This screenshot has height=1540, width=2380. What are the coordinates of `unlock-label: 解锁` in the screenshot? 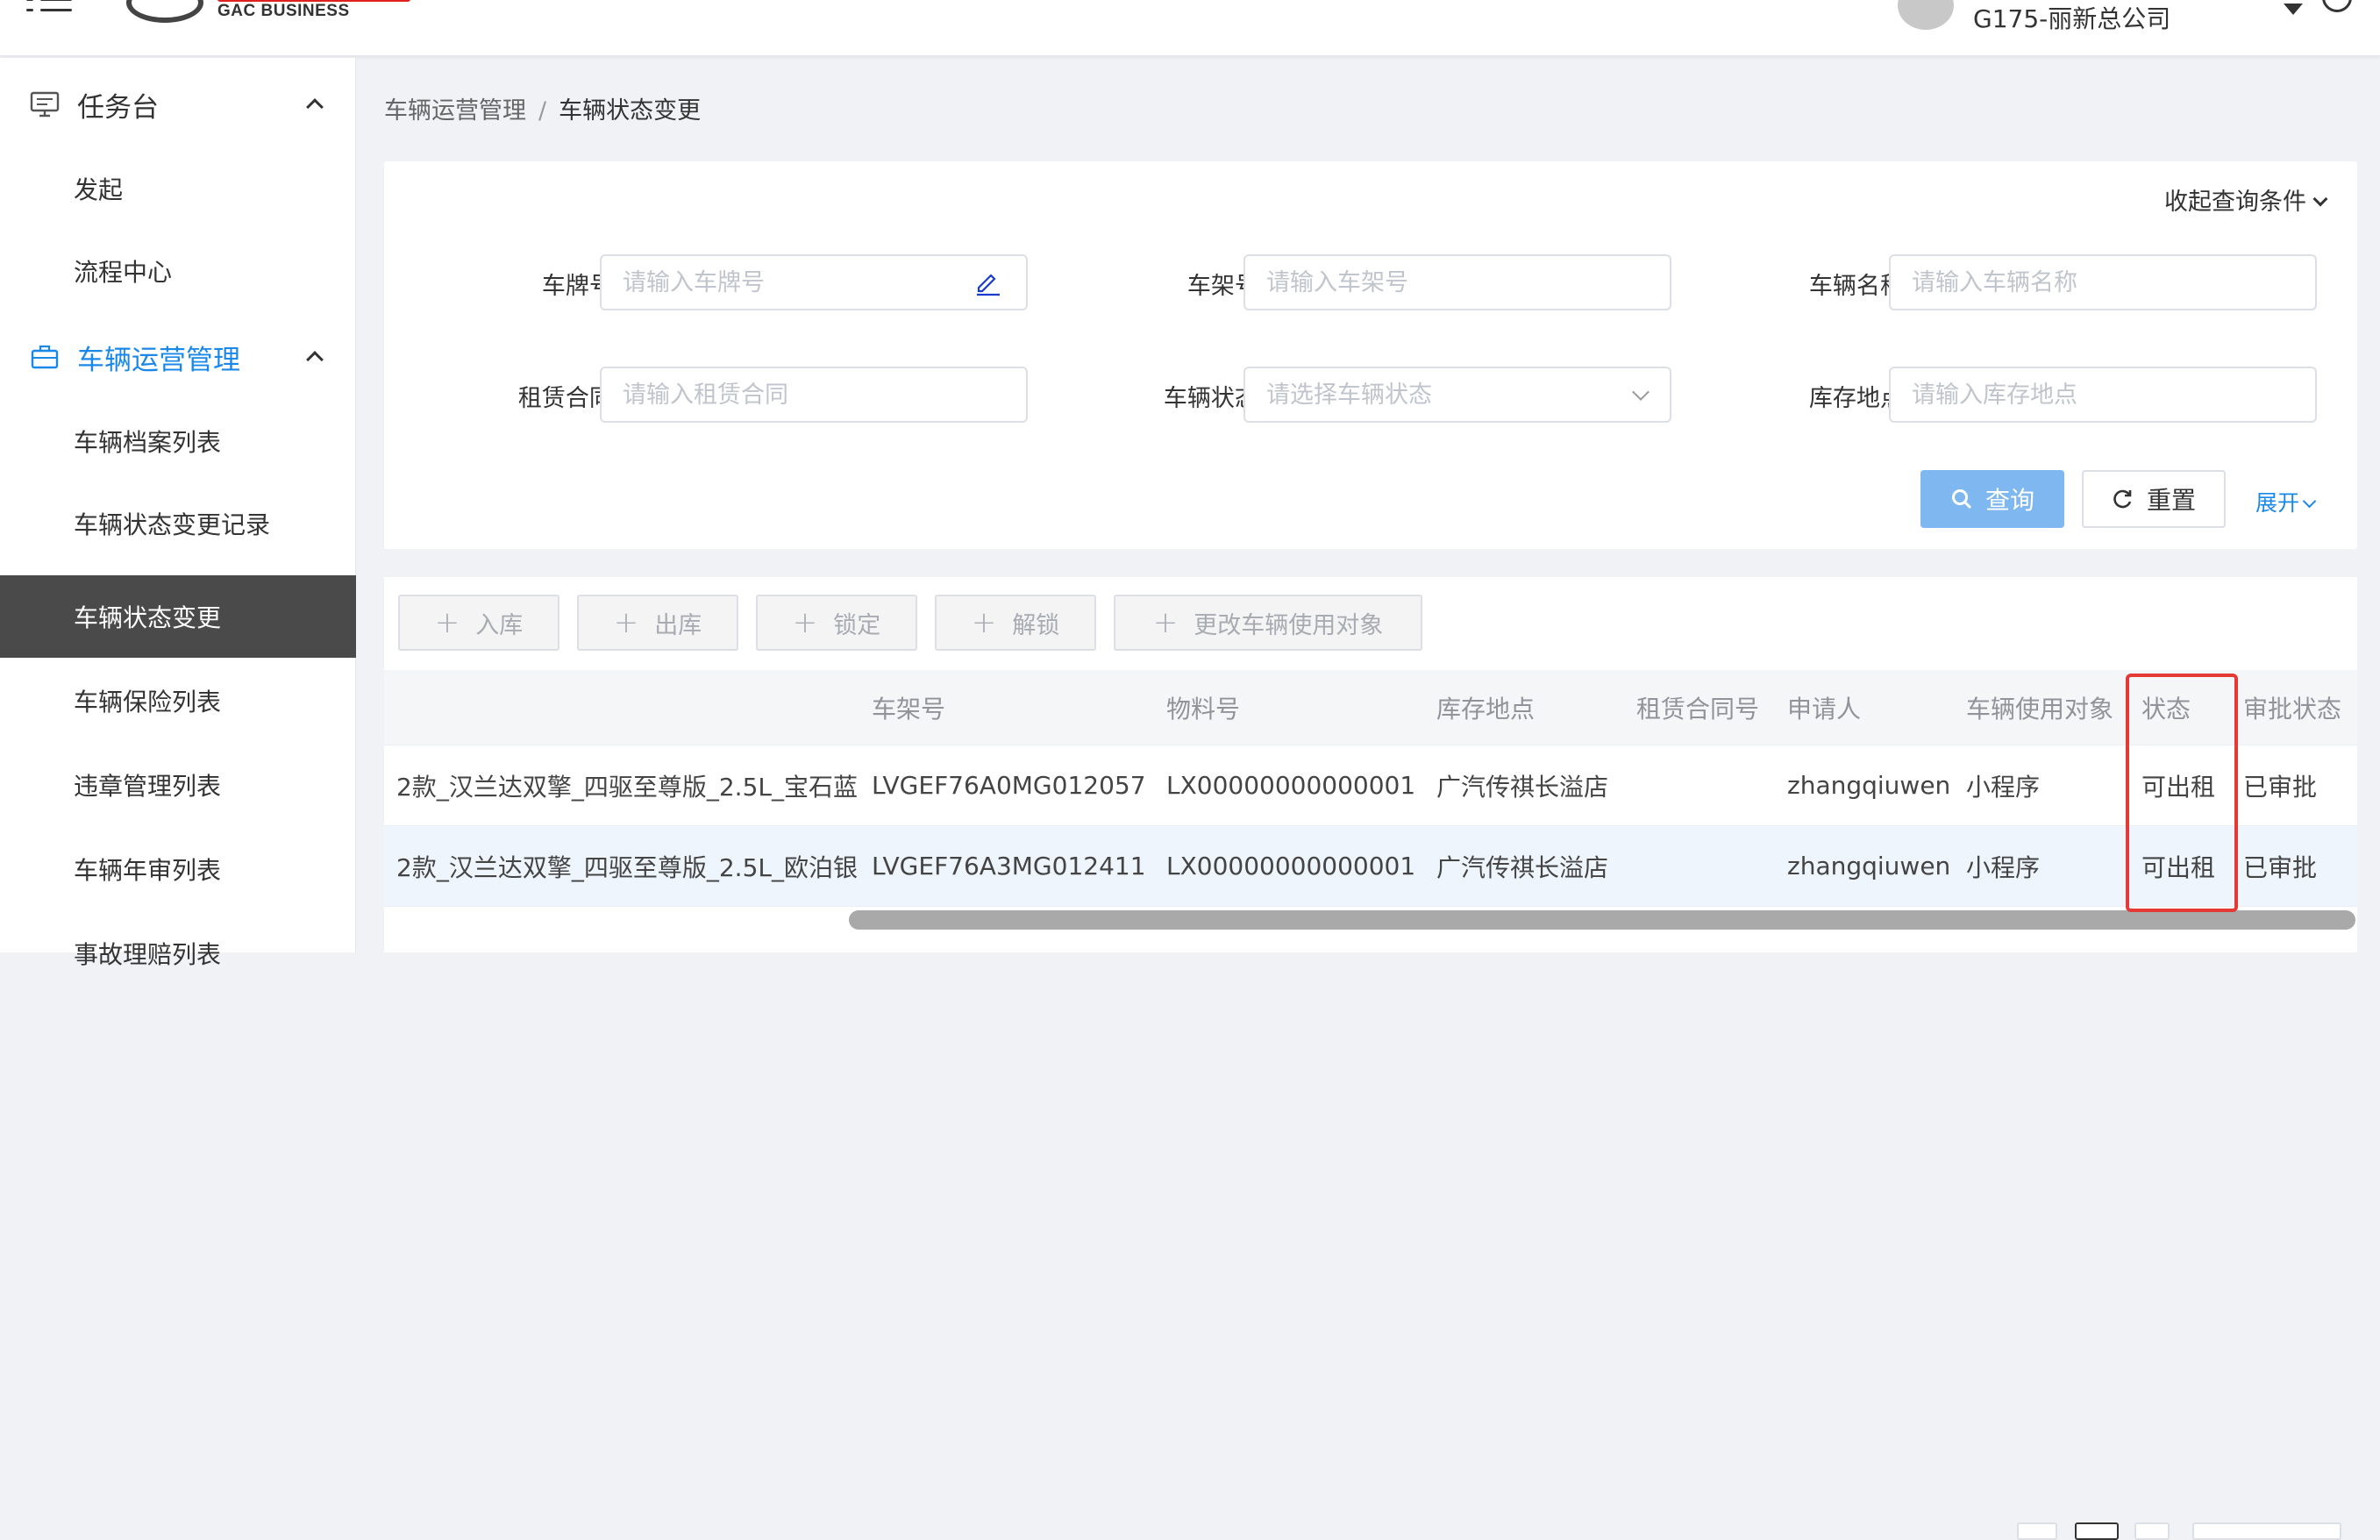 It's located at (1036, 625).